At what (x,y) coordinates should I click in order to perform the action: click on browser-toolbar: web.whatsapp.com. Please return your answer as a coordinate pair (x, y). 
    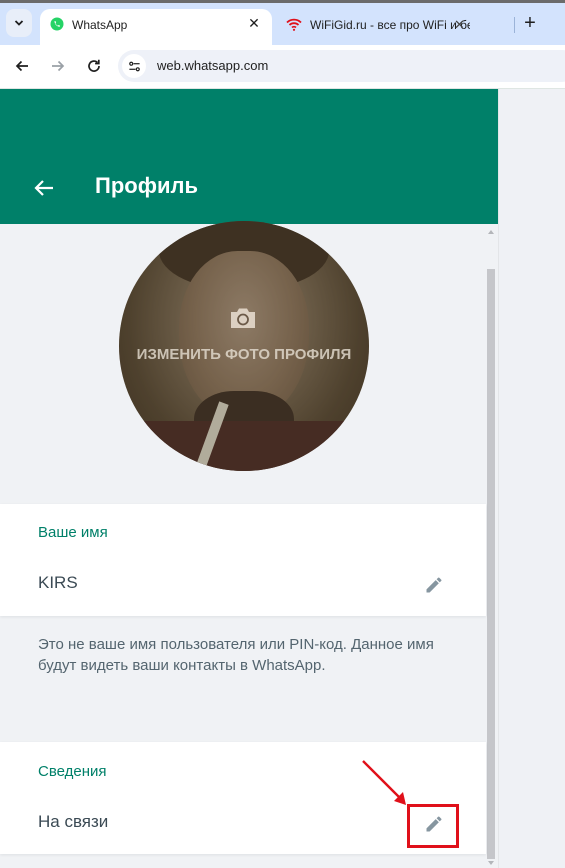
    Looking at the image, I should click on (282, 66).